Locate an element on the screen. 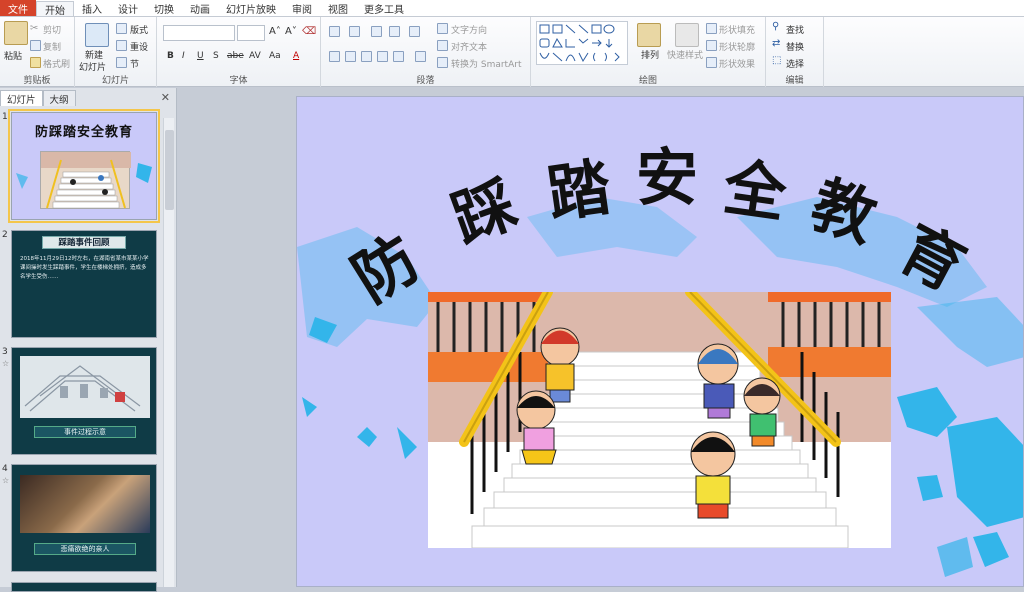 The width and height of the screenshot is (1024, 592). thumbnail-caption: 悲痛欲绝的亲人 is located at coordinates (85, 549).